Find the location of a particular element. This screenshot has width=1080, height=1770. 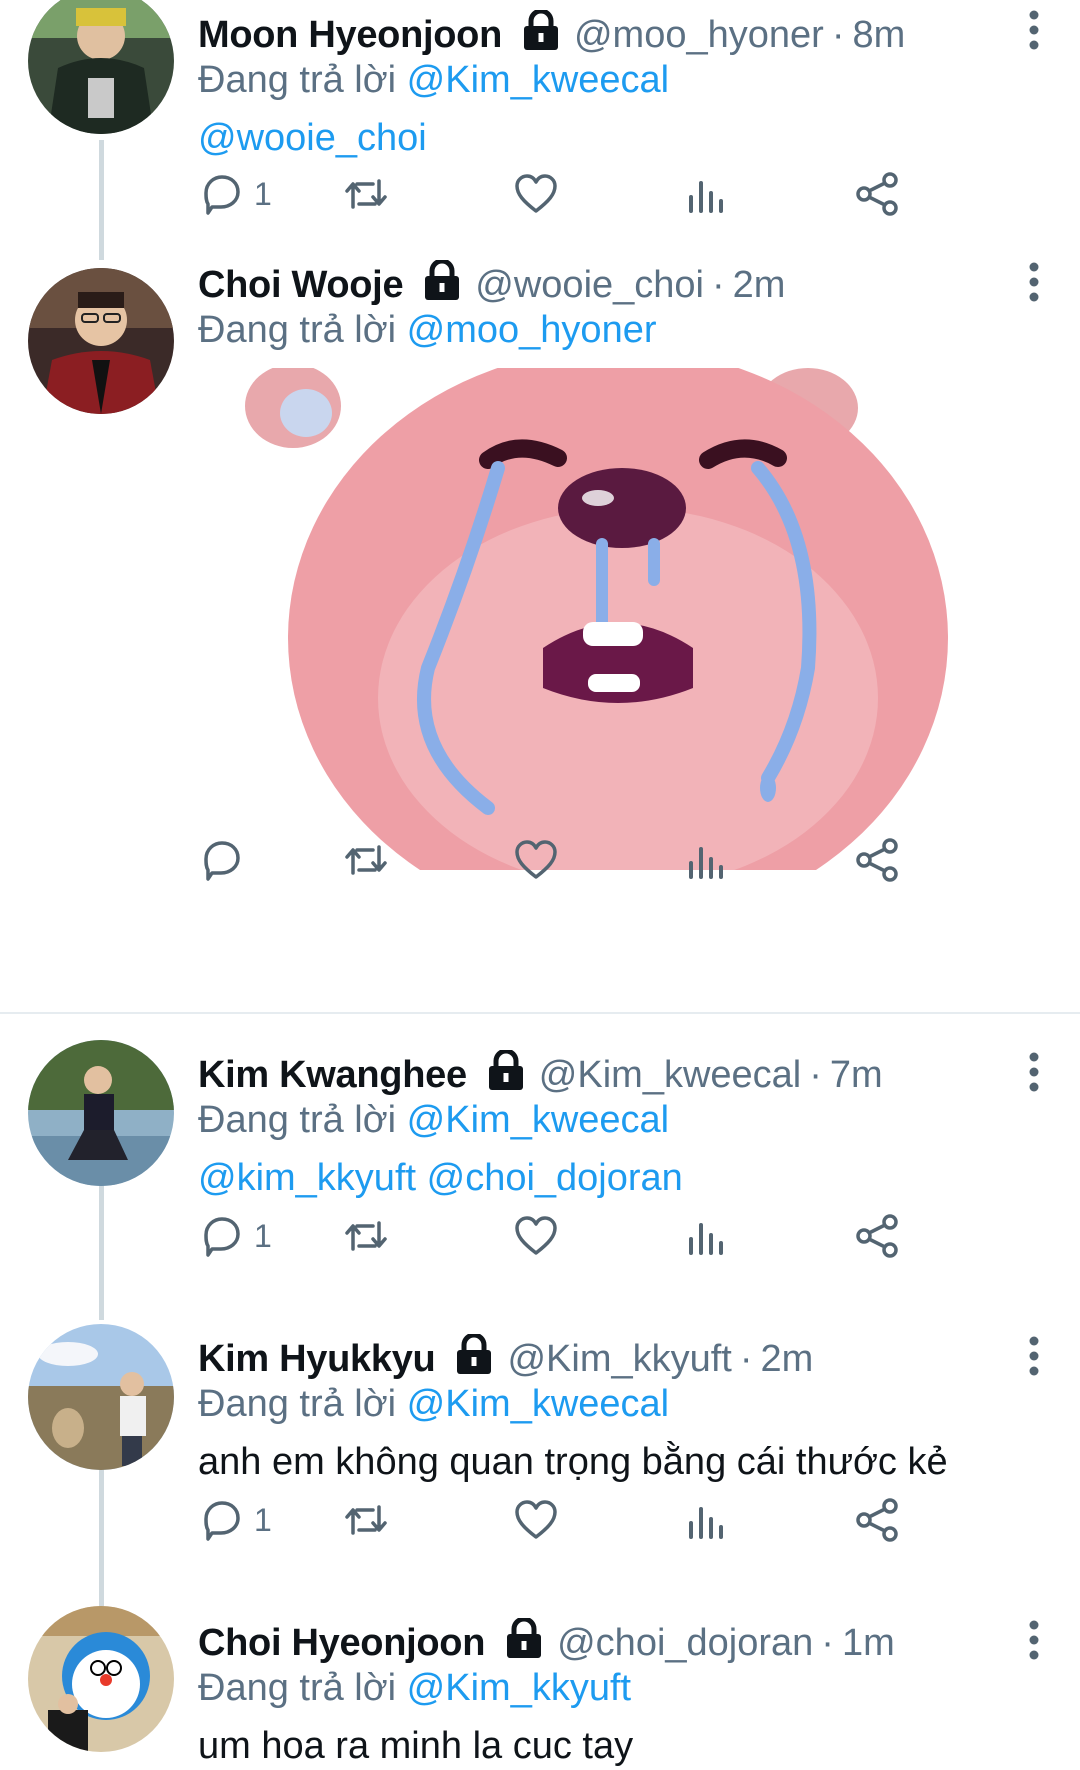

author-handle: @choi_dojoran is located at coordinates (685, 1643).